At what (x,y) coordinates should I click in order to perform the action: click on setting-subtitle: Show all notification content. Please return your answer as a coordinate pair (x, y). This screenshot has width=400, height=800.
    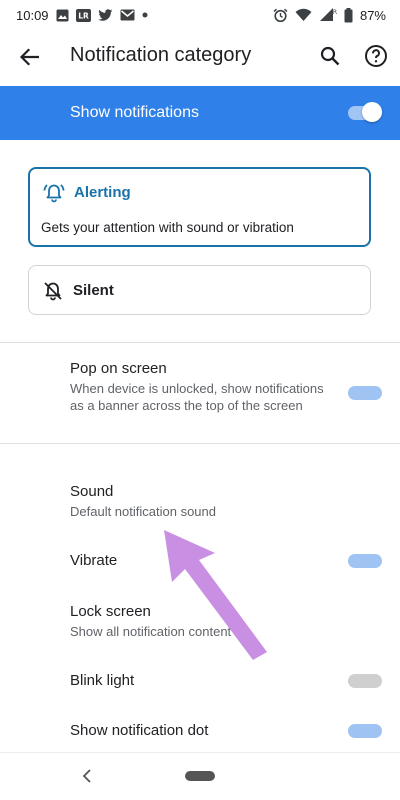
    Looking at the image, I should click on (151, 631).